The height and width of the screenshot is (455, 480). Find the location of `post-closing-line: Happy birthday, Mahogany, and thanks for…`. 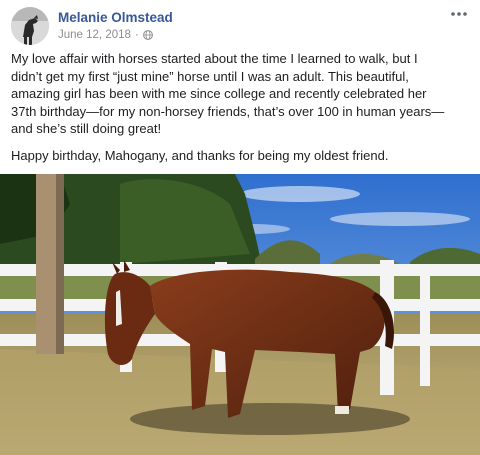

post-closing-line: Happy birthday, Mahogany, and thanks for… is located at coordinates (200, 155).